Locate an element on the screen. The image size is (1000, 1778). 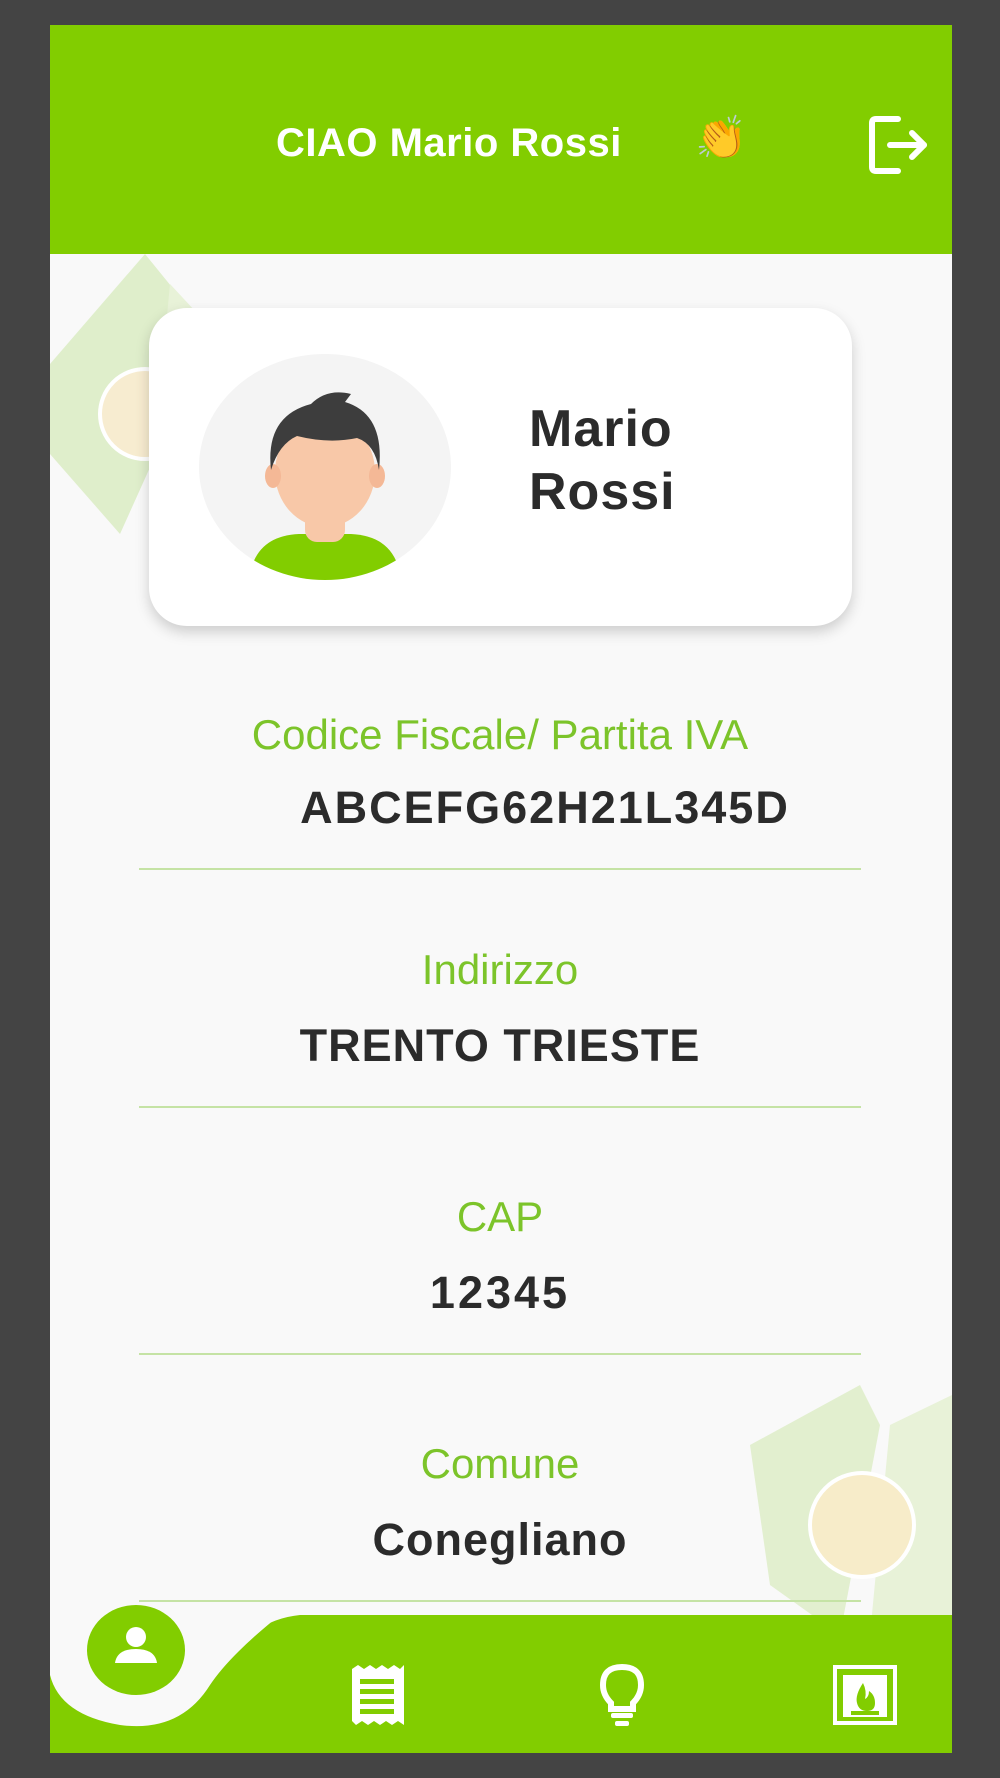
field-value: 12345 is located at coordinates (500, 1292).